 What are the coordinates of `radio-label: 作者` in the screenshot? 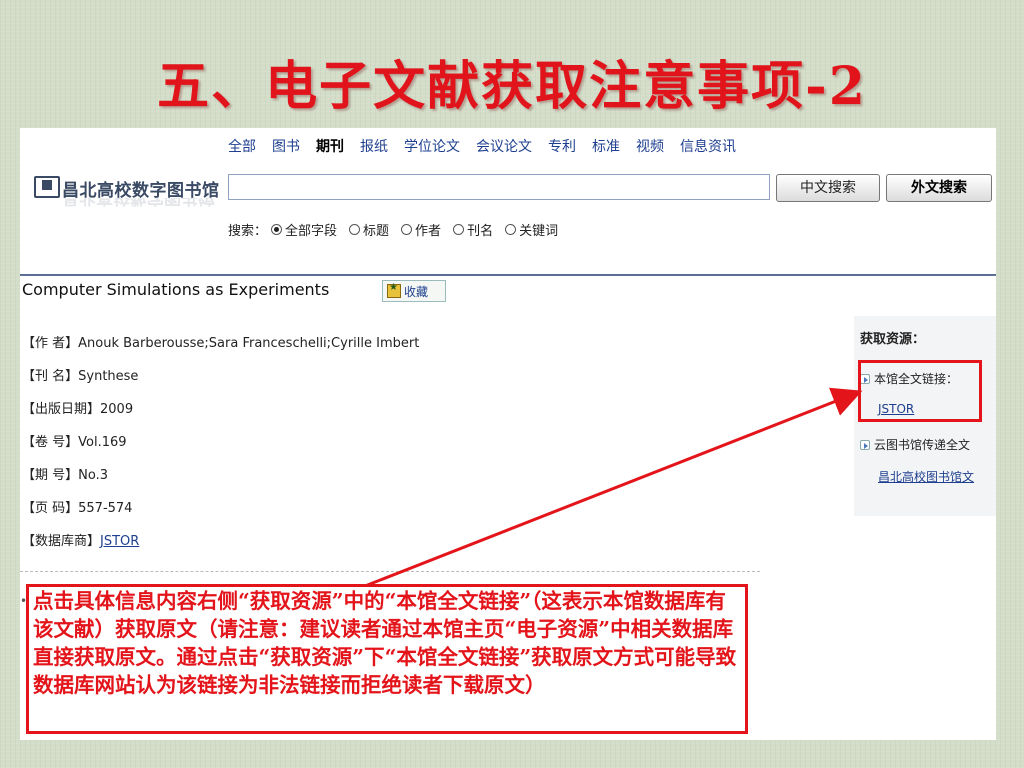 It's located at (428, 231).